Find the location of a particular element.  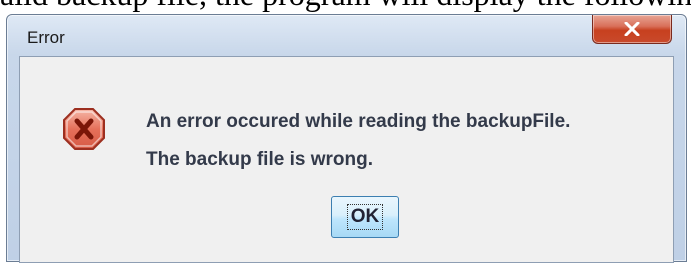

close-button is located at coordinates (632, 29).